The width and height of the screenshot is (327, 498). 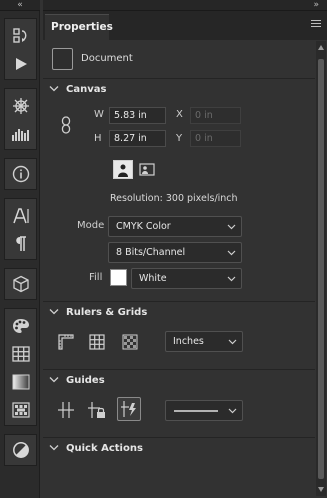 I want to click on document-header: Document, so click(x=179, y=59).